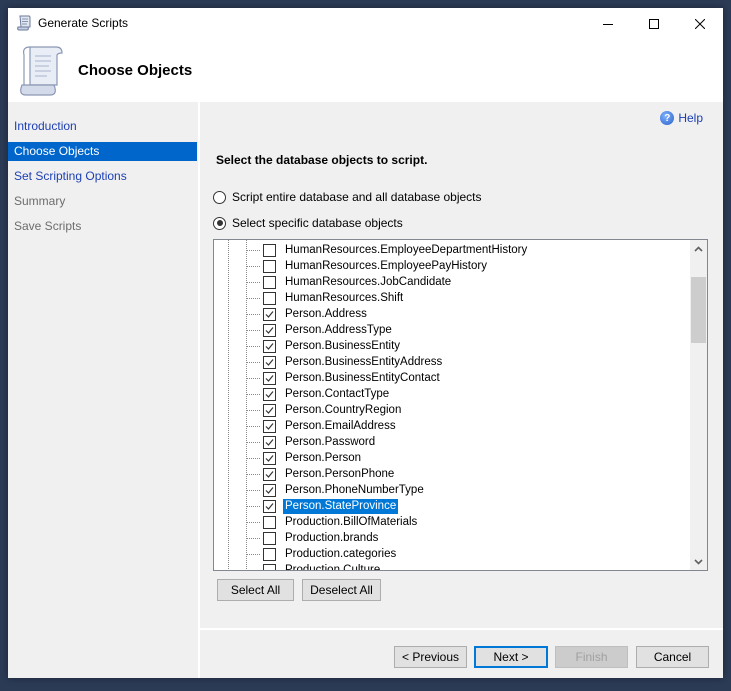 The width and height of the screenshot is (731, 691). I want to click on tree-item: Person.CountryRegion, so click(325, 410).